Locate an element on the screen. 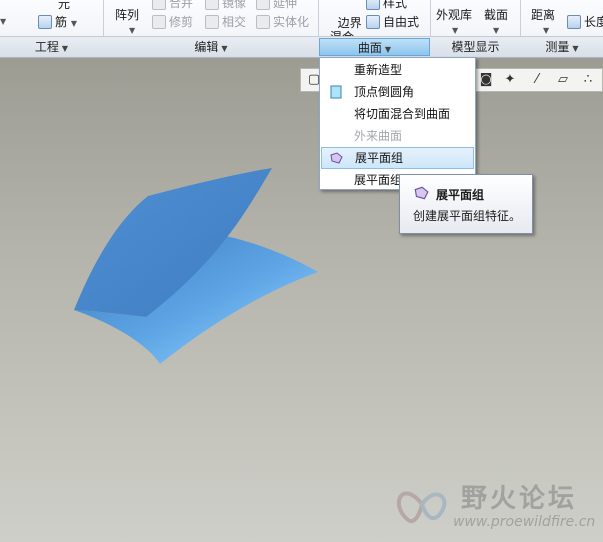  group-engineering: 工程 ▼ is located at coordinates (51, 47).